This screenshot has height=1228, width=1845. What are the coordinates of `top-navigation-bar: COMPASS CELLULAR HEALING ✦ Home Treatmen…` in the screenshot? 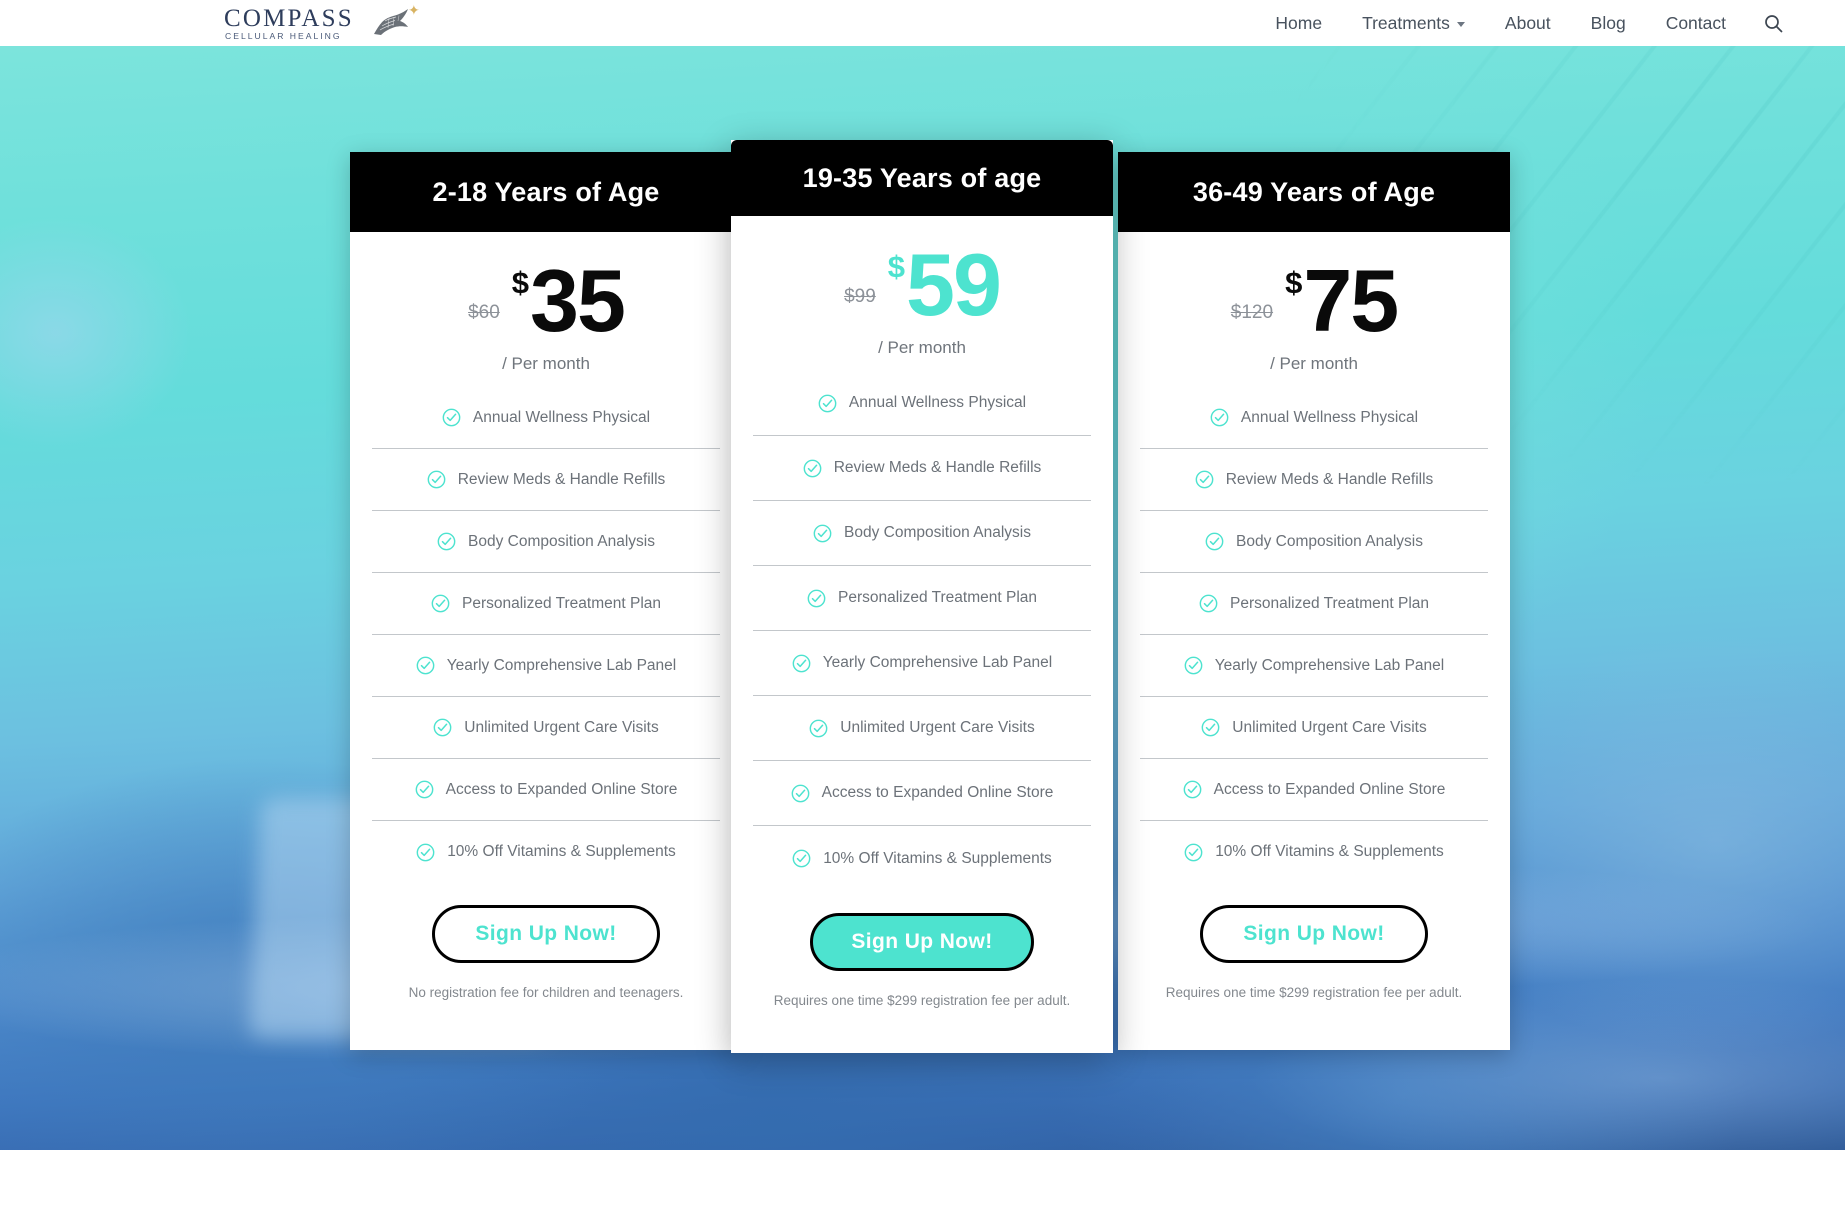 It's located at (922, 23).